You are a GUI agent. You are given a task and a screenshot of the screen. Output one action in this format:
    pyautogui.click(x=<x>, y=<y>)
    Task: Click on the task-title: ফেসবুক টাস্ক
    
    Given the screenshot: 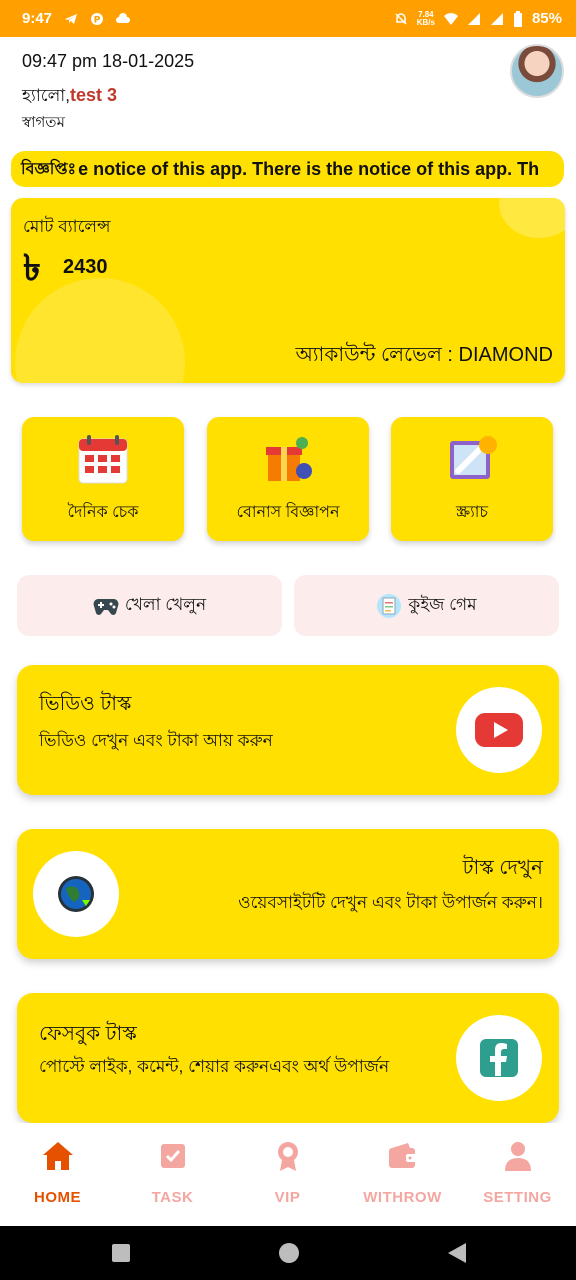 What is the action you would take?
    pyautogui.click(x=88, y=1034)
    